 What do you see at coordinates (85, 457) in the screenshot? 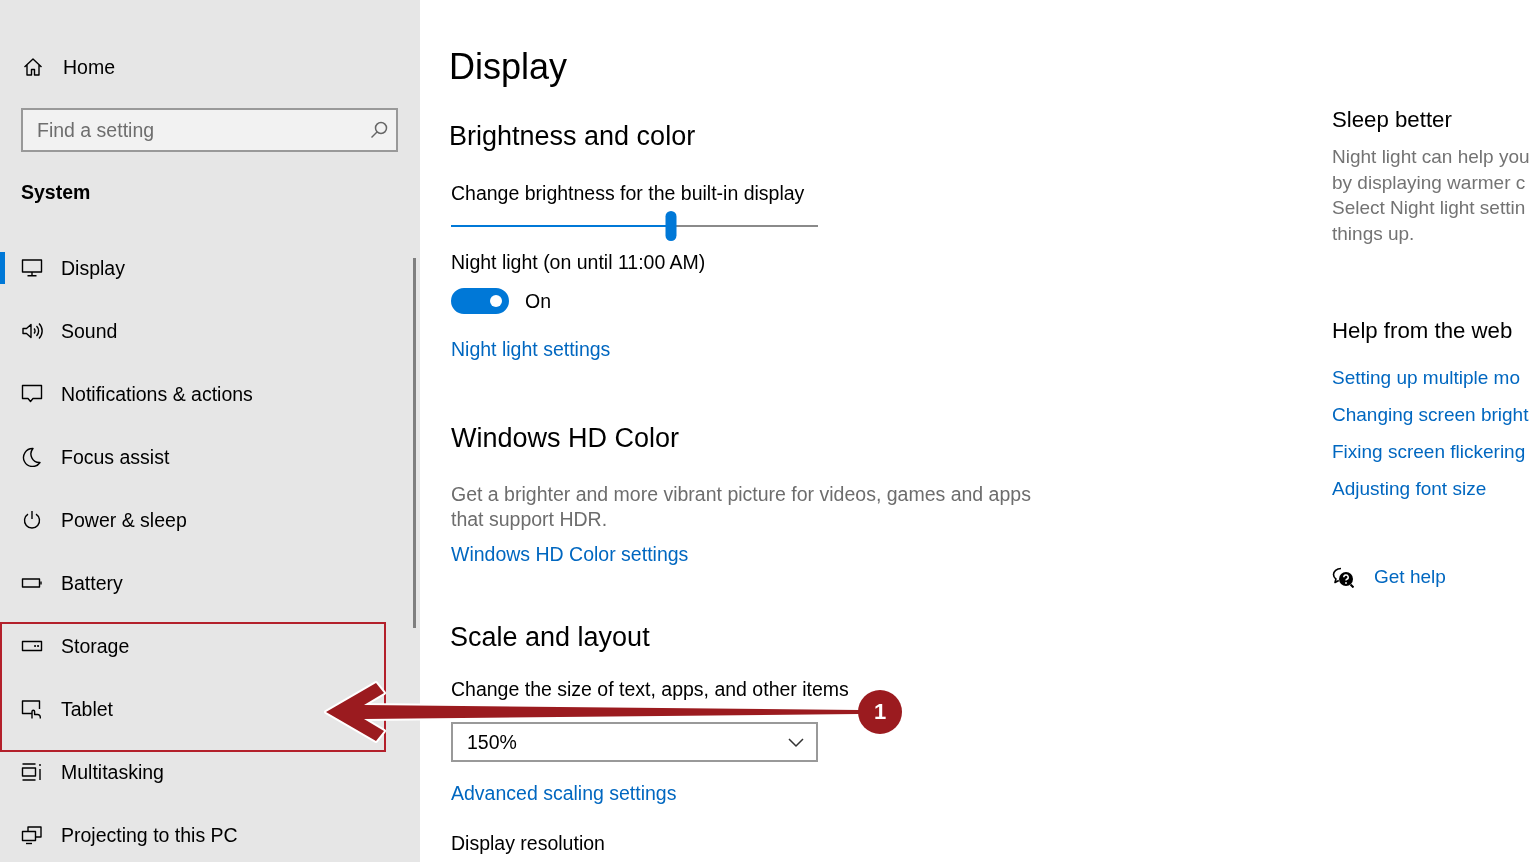
I see `nav-item: Focus assist` at bounding box center [85, 457].